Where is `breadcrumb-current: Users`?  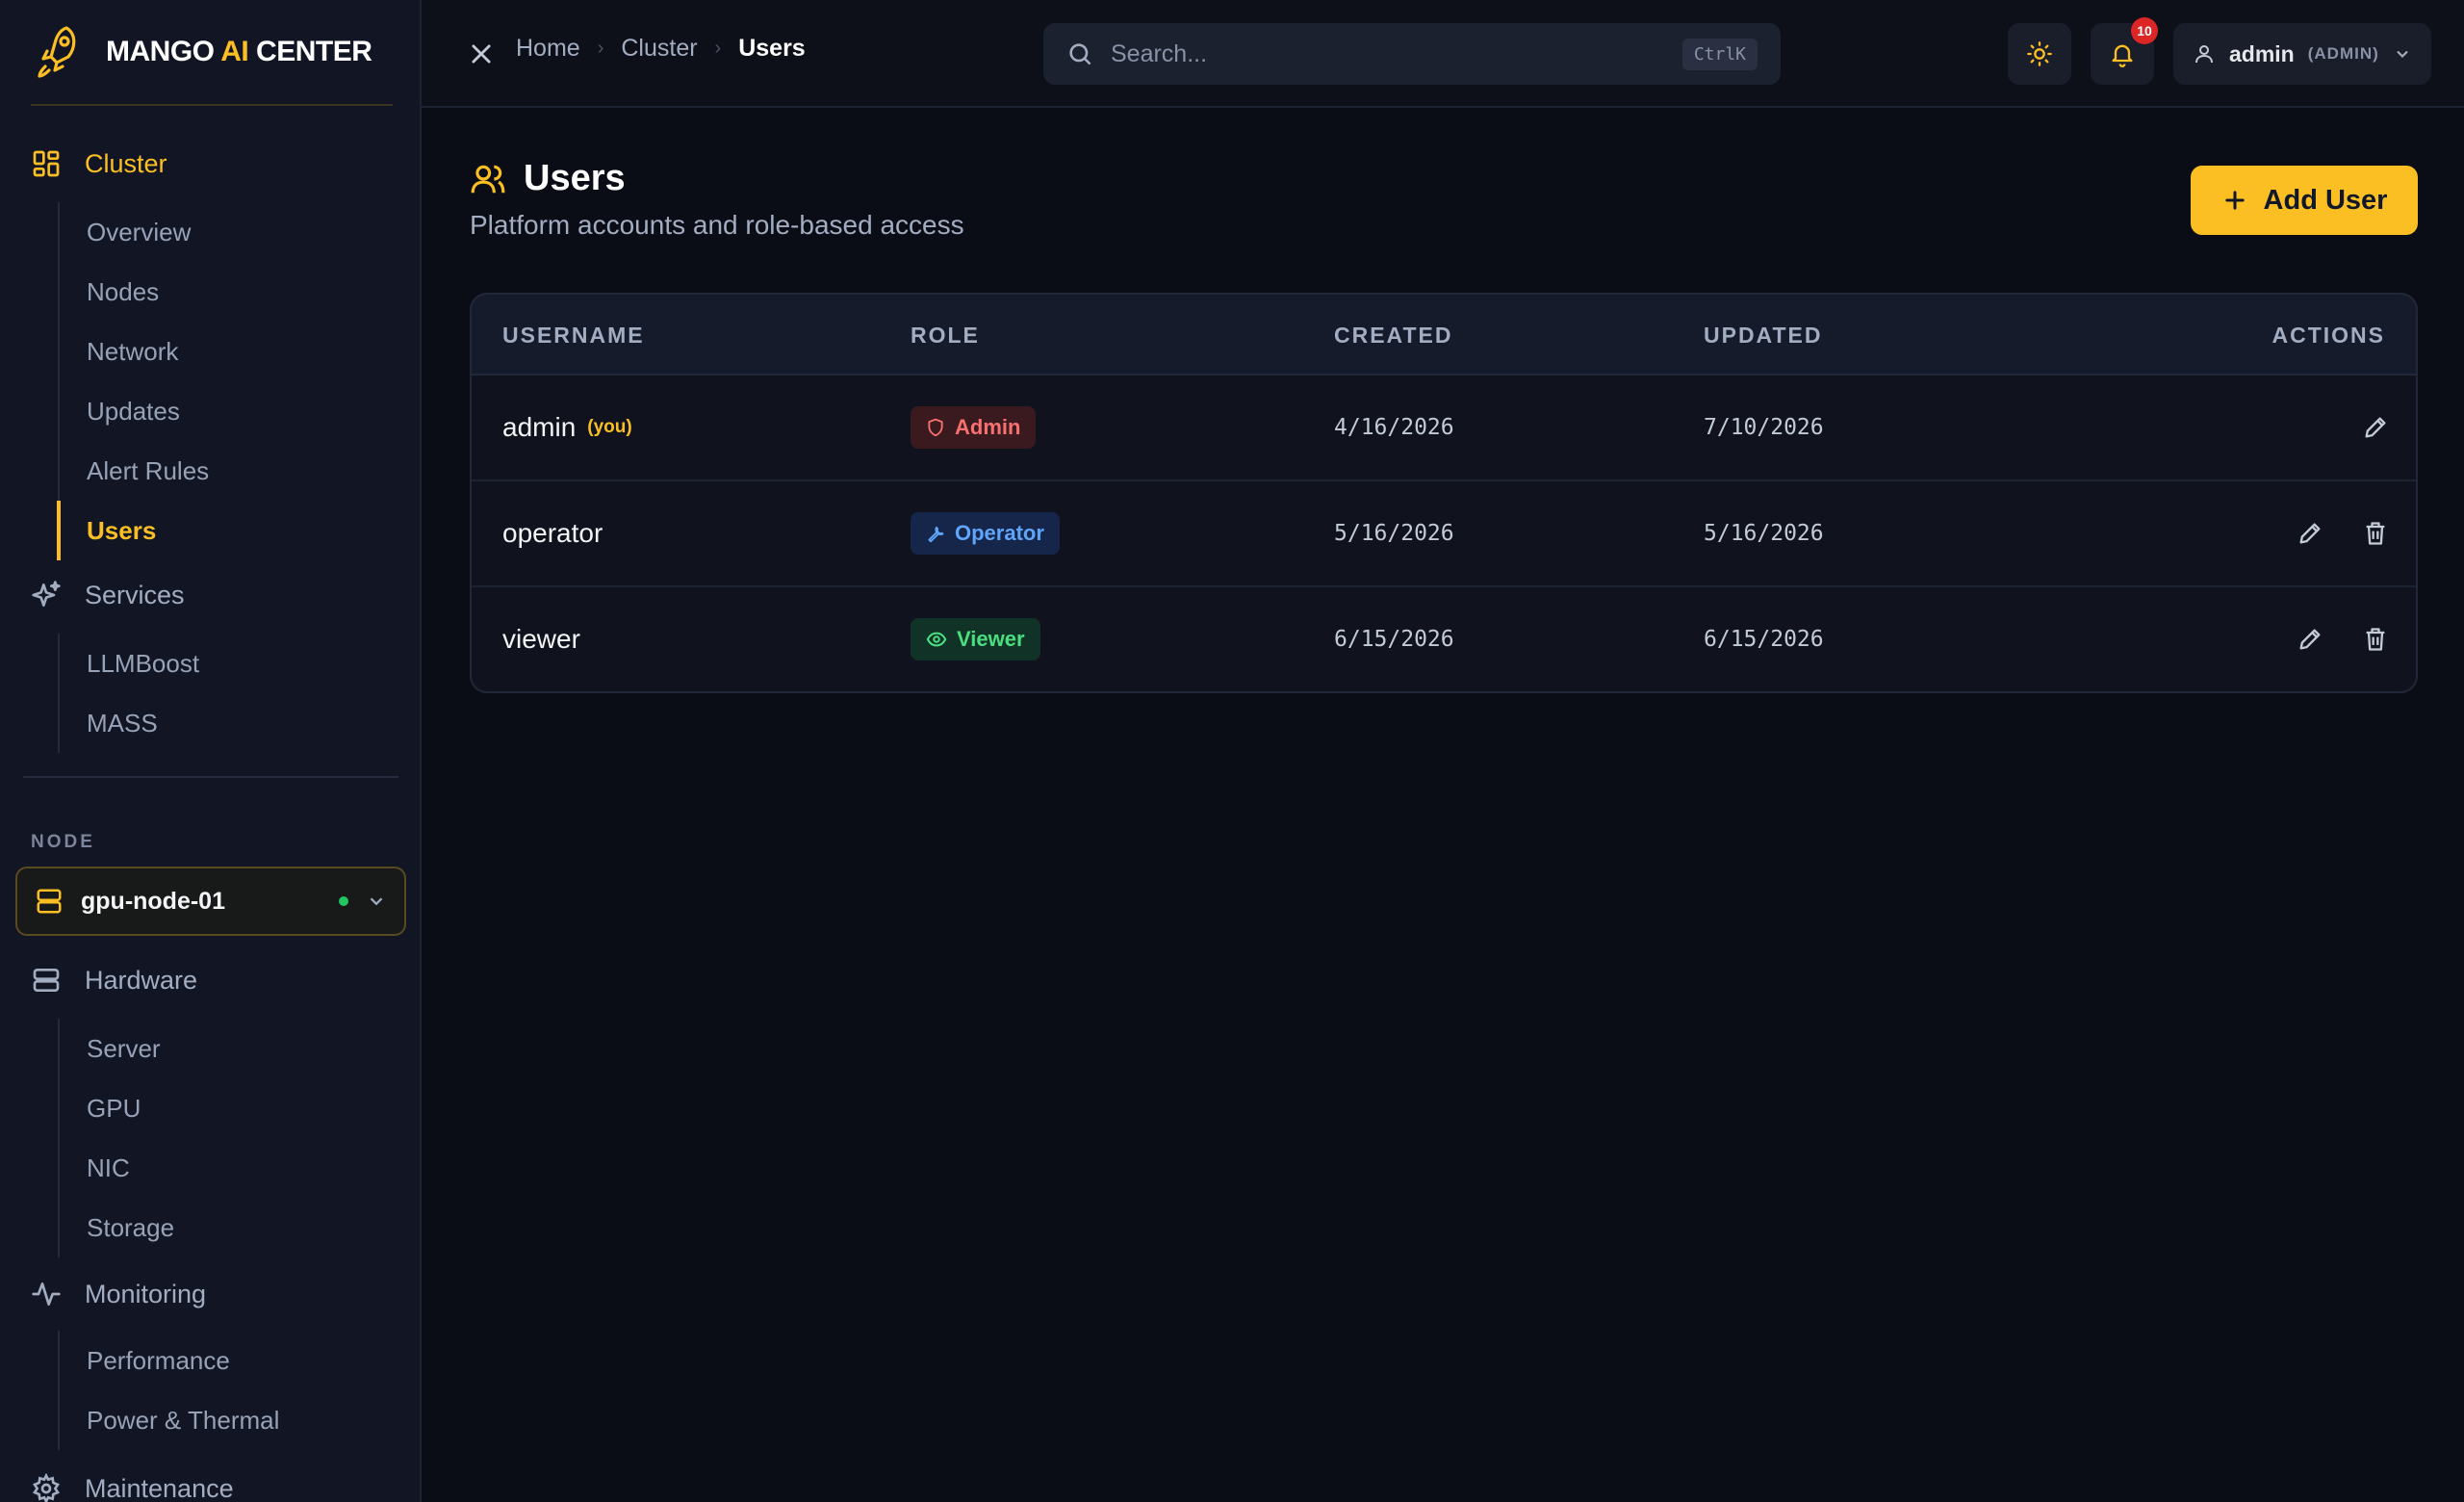 breadcrumb-current: Users is located at coordinates (772, 48).